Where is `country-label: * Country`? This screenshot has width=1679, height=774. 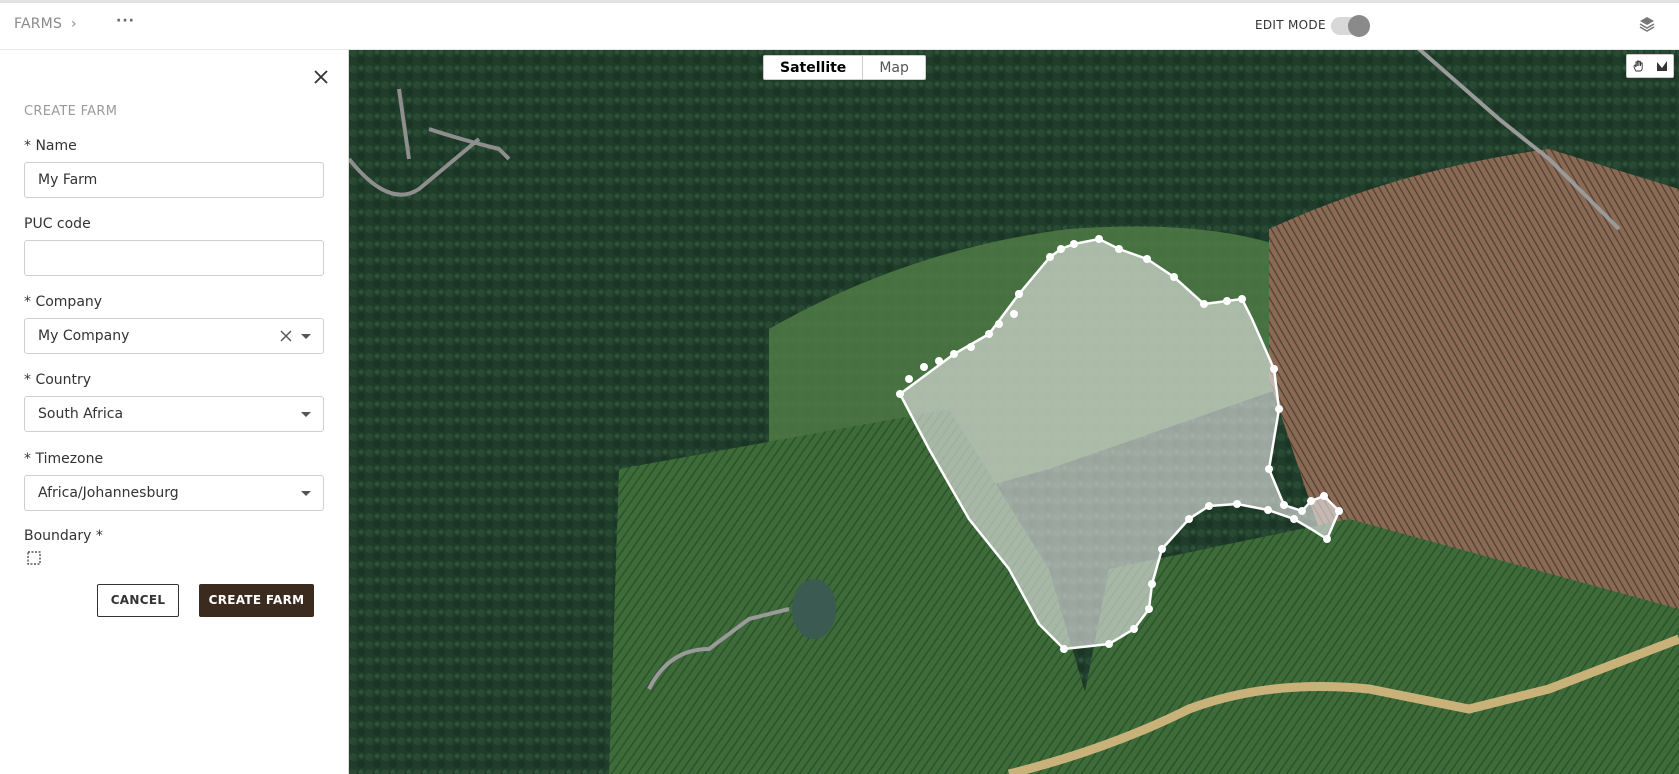 country-label: * Country is located at coordinates (58, 380).